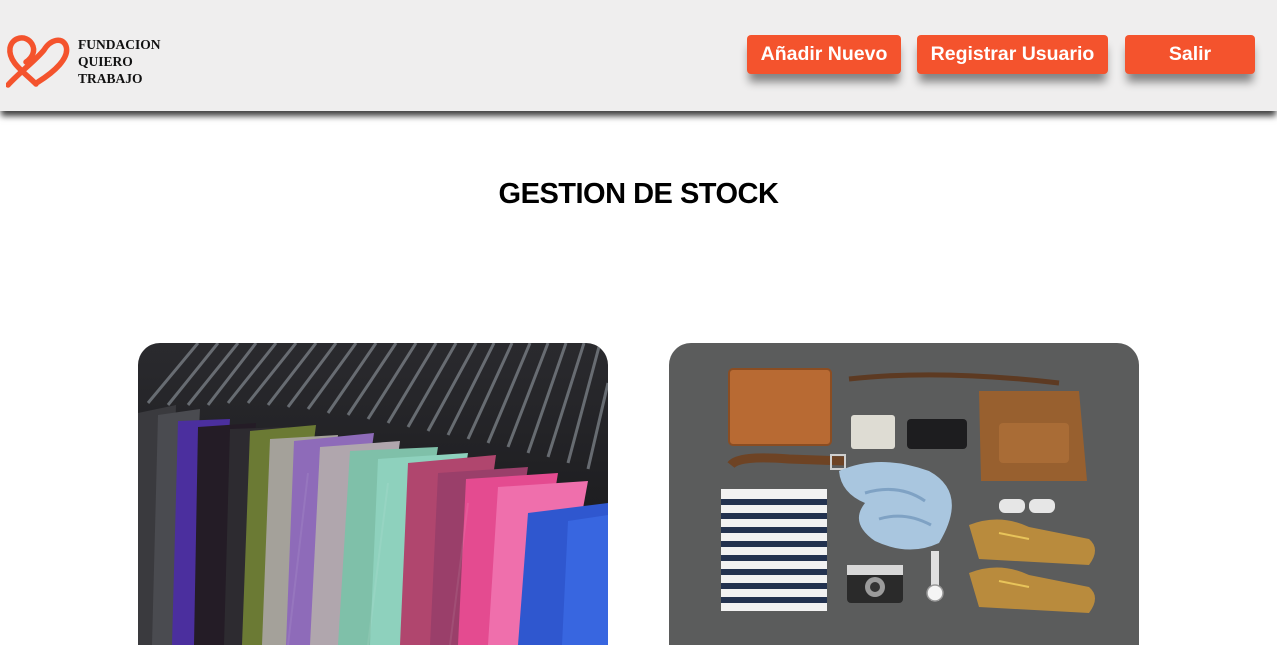 This screenshot has width=1277, height=645. I want to click on register-user-button: Registrar Usuario, so click(1012, 54).